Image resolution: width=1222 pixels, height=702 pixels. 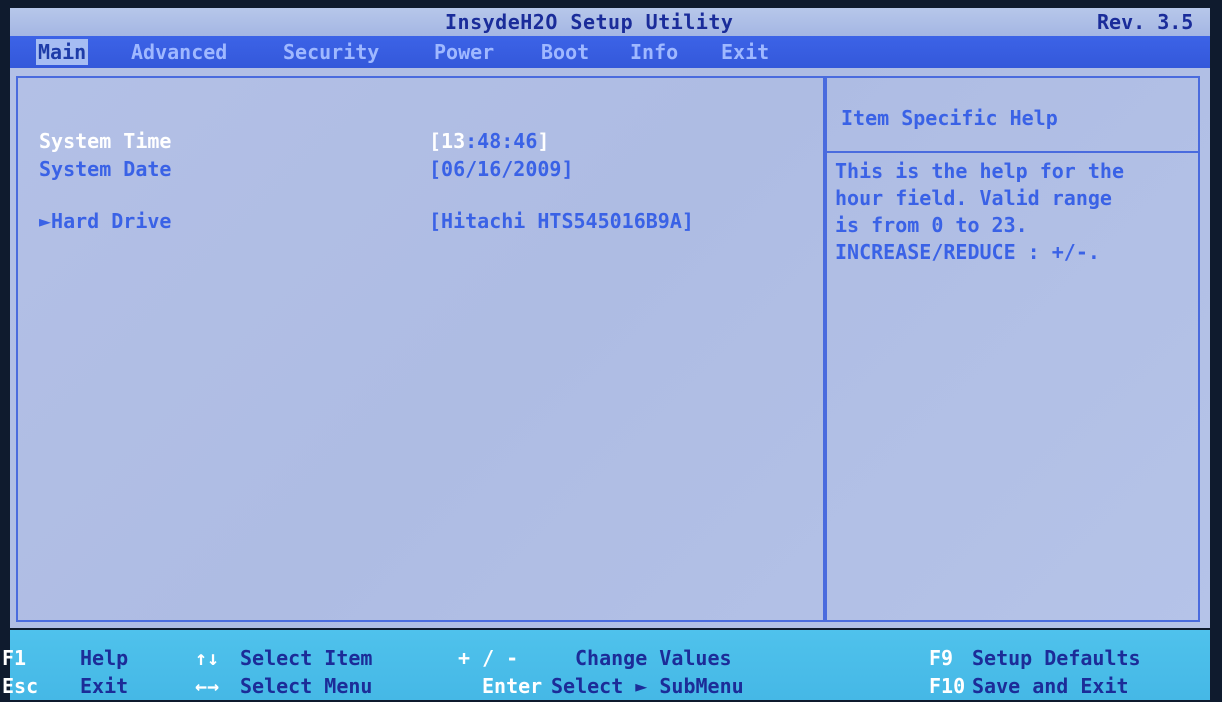 I want to click on system-date-value: [06/16/2009], so click(x=501, y=169).